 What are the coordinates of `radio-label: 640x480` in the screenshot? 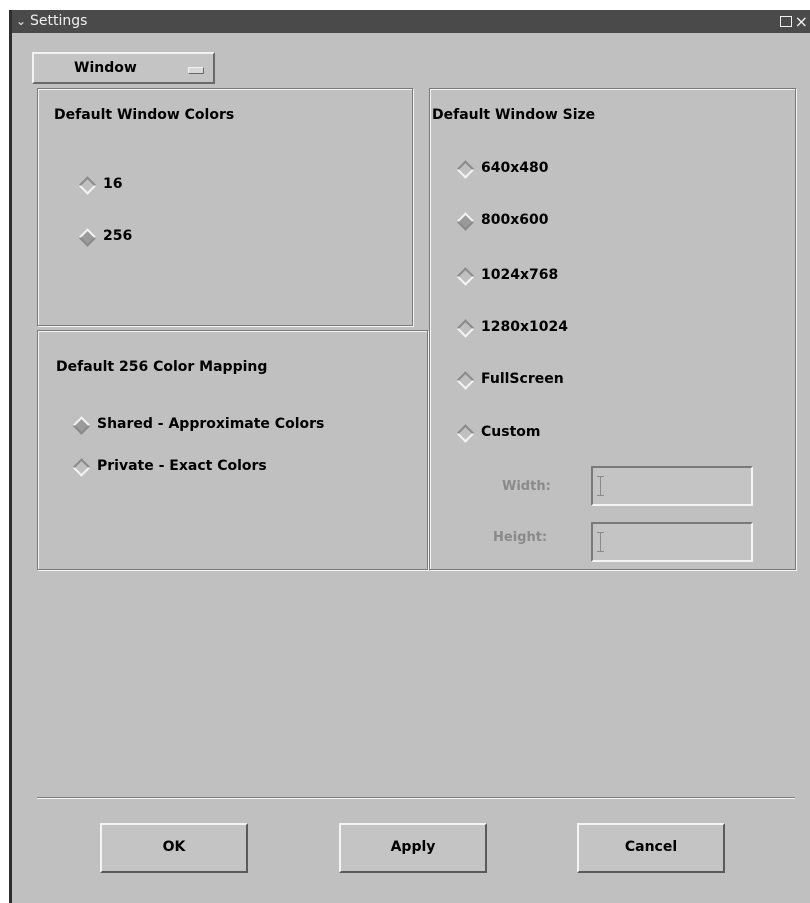 It's located at (515, 168).